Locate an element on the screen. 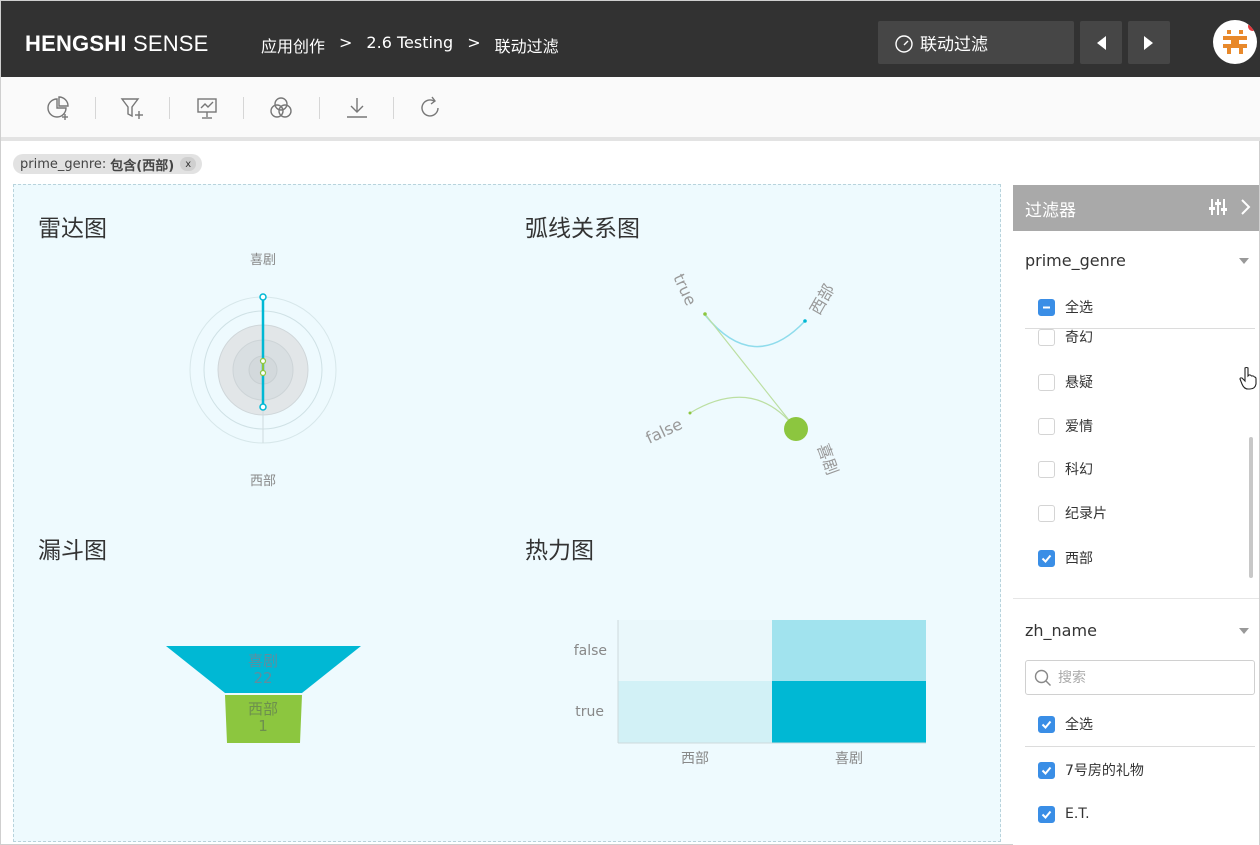  filter-option: 科幻 is located at coordinates (1065, 469).